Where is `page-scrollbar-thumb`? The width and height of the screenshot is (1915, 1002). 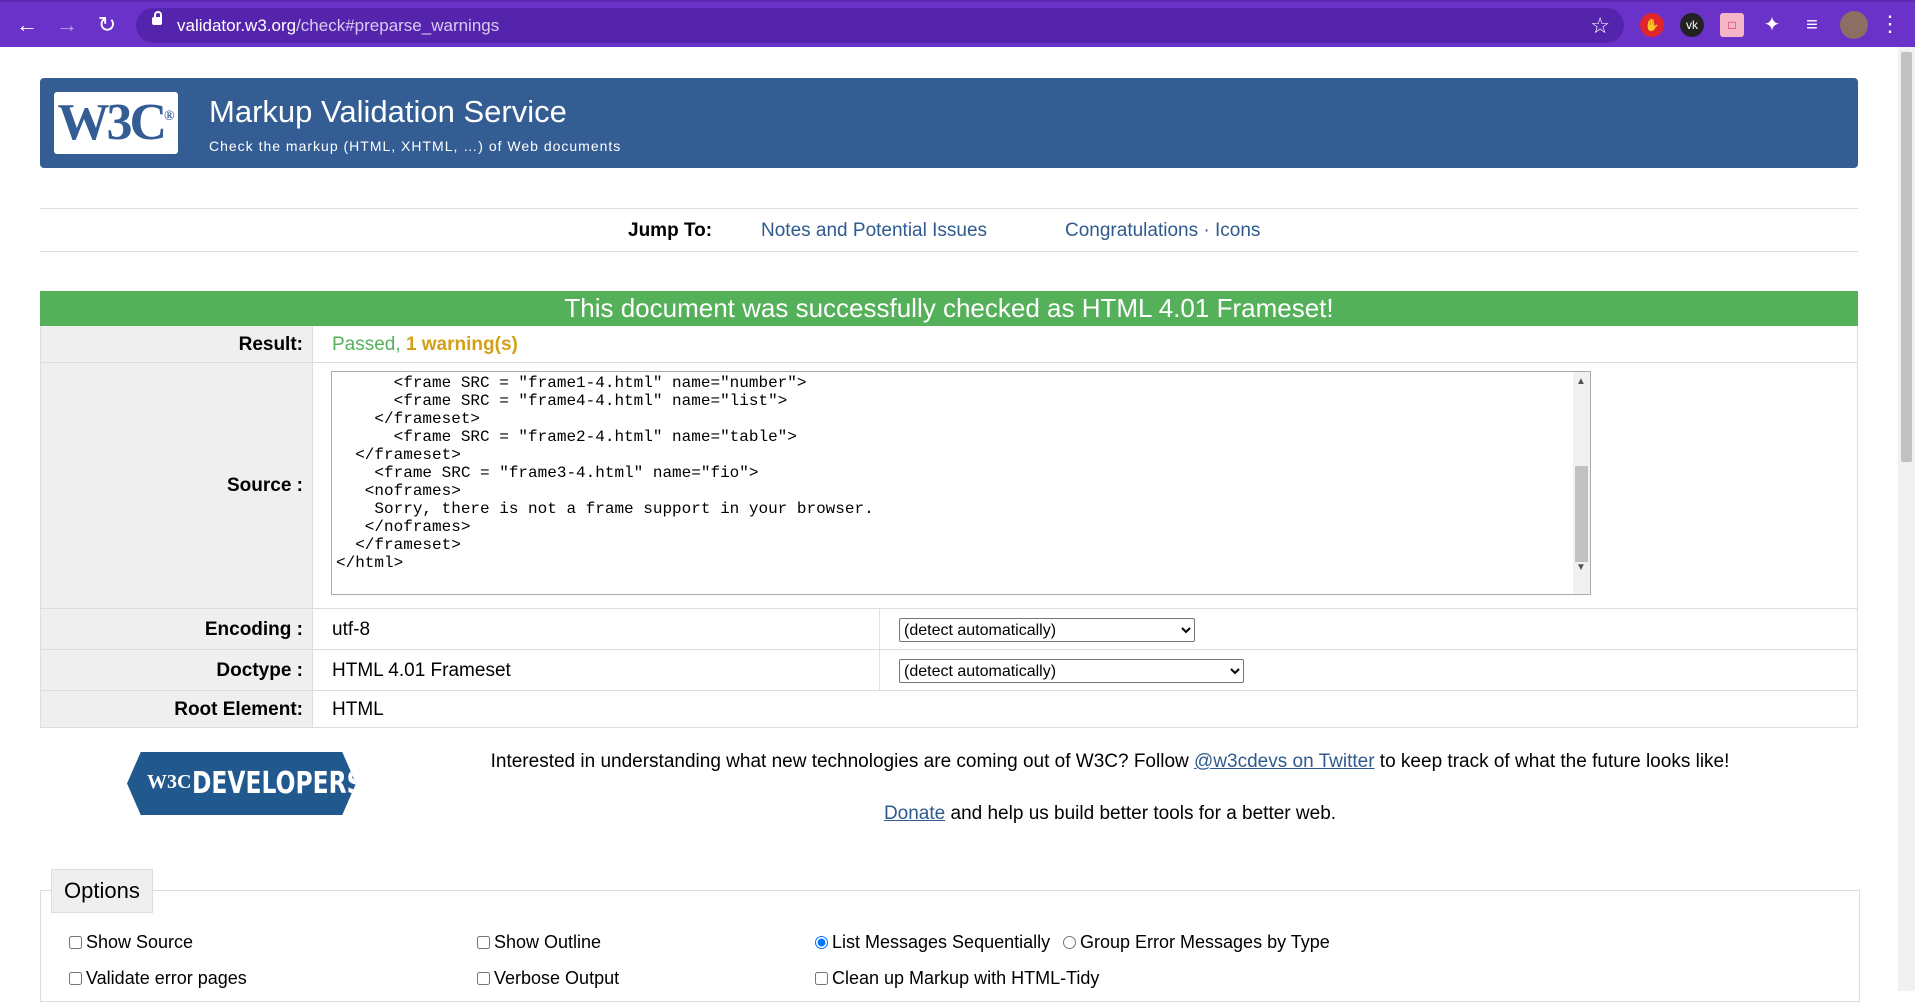 page-scrollbar-thumb is located at coordinates (1906, 257).